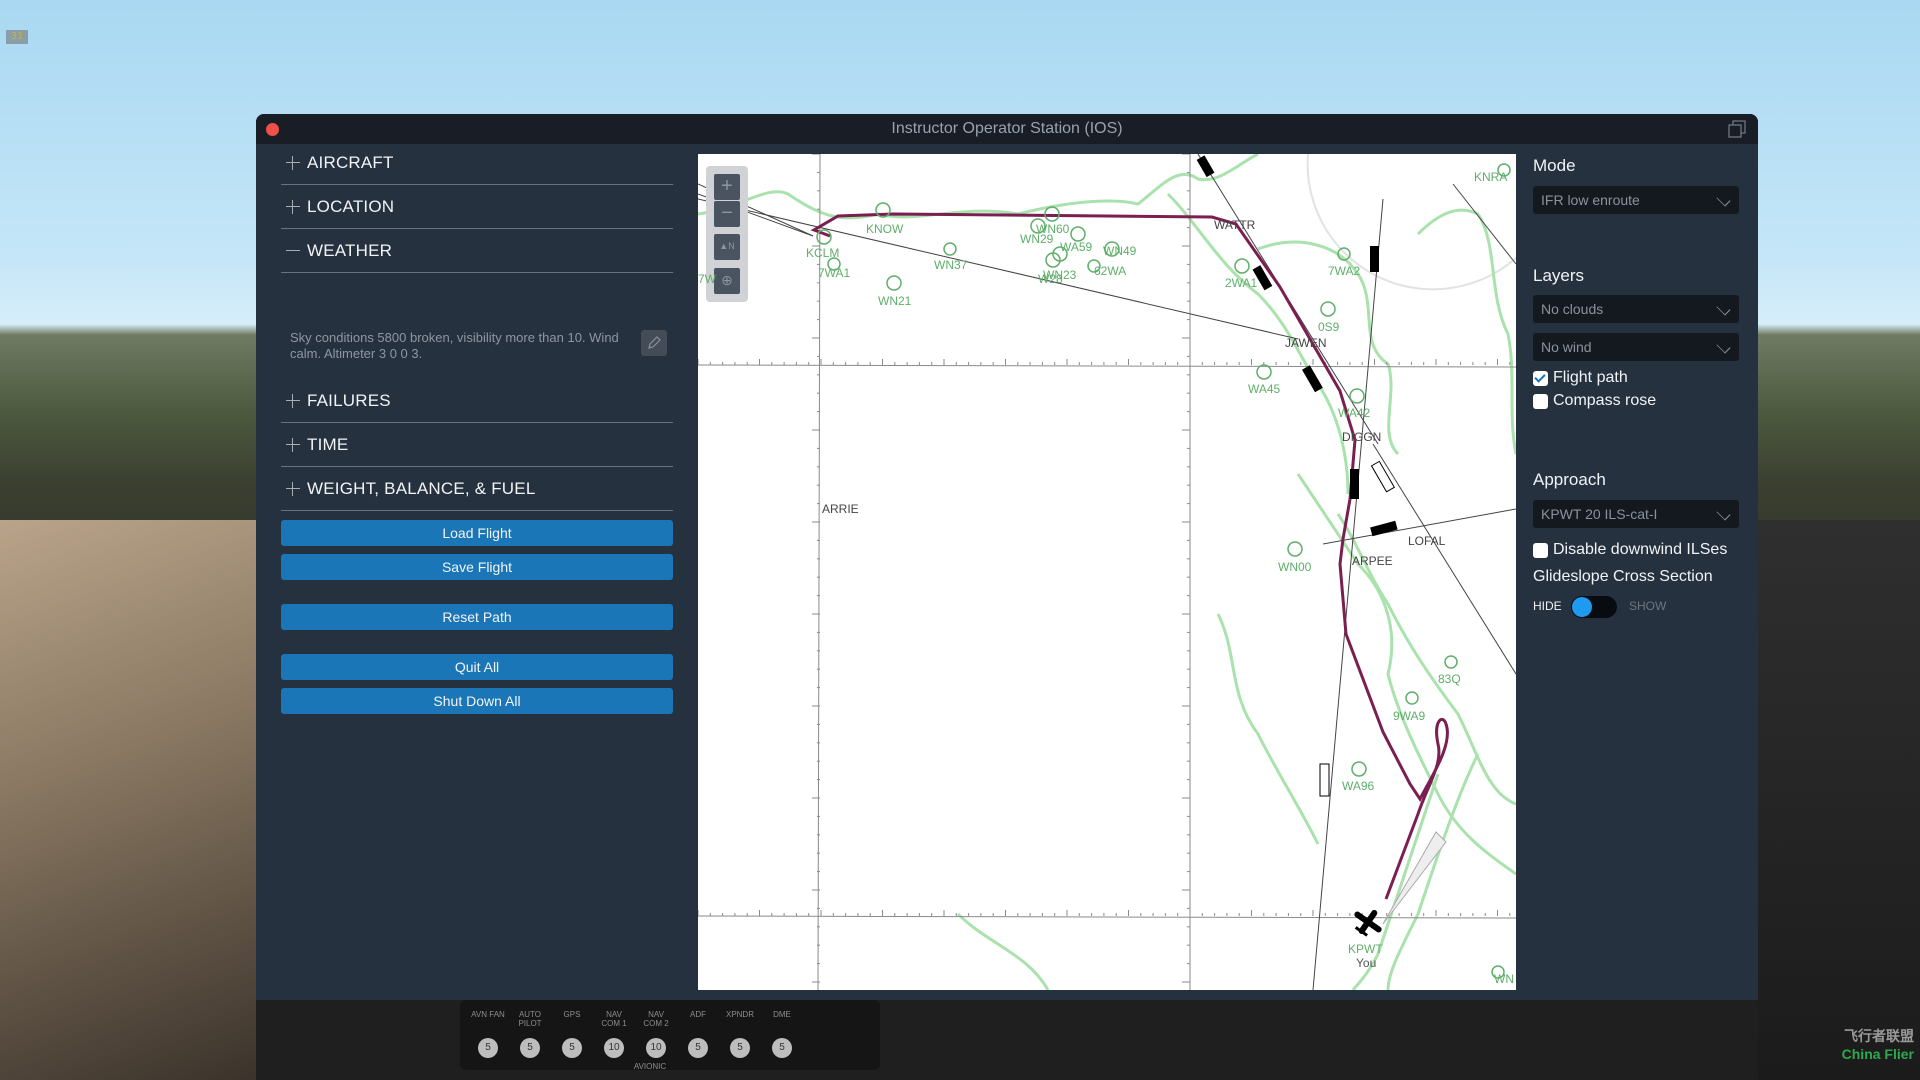 The image size is (1920, 1080). What do you see at coordinates (1358, 786) in the screenshot?
I see `airport-label: WA96` at bounding box center [1358, 786].